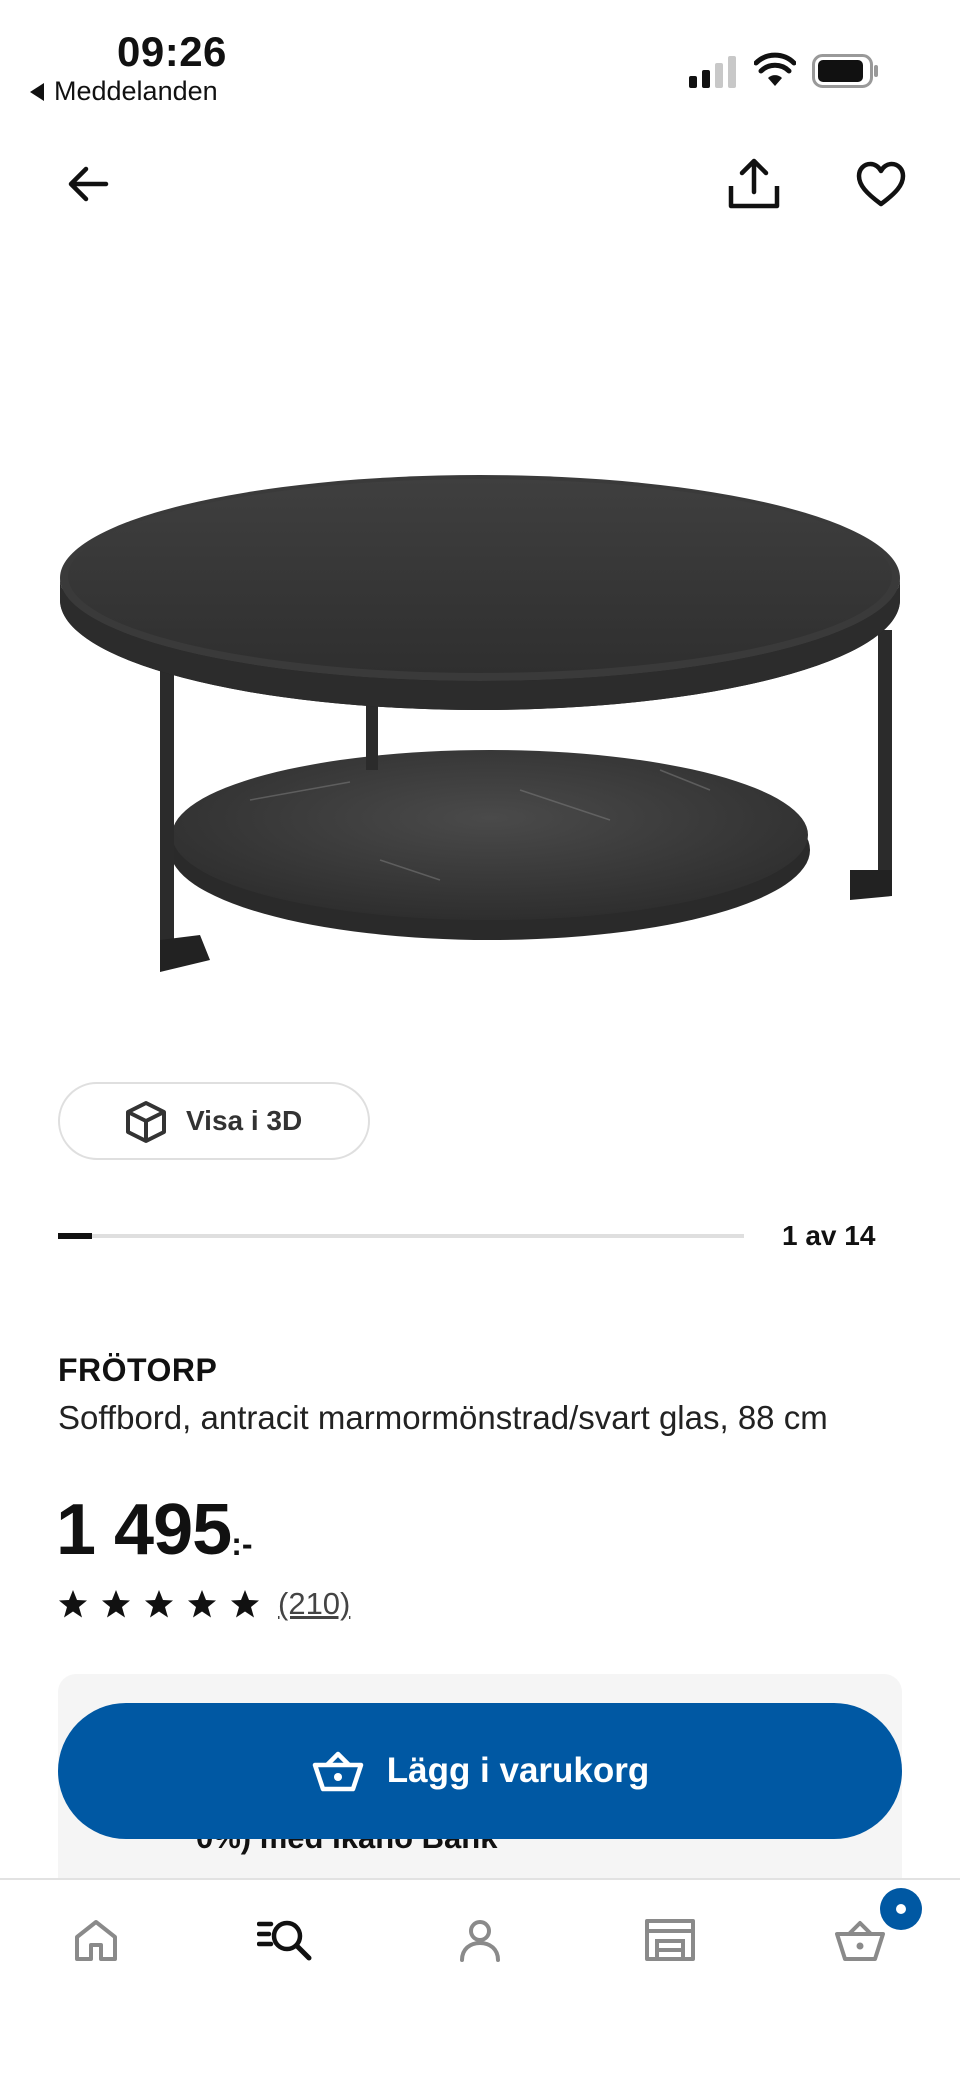 The height and width of the screenshot is (2081, 960). I want to click on price-amount: 1 495, so click(144, 1530).